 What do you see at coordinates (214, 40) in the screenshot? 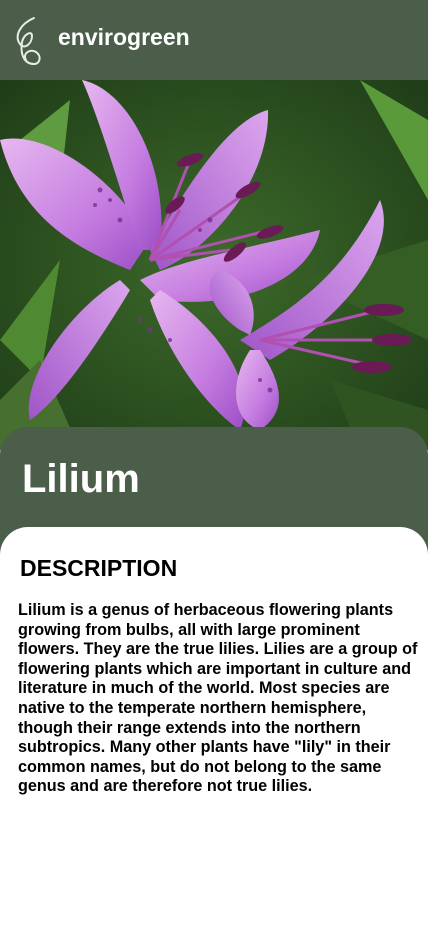
I see `app-header: envirogreen` at bounding box center [214, 40].